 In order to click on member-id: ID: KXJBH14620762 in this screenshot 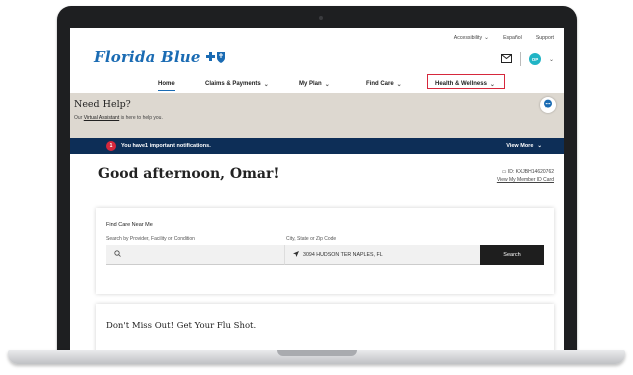, I will do `click(530, 172)`.